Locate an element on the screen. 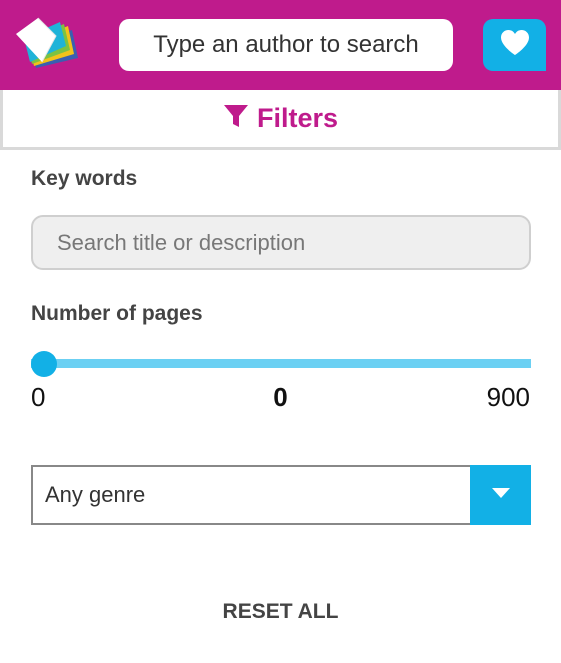 This screenshot has width=561, height=663. keywords-label: Key words is located at coordinates (84, 178).